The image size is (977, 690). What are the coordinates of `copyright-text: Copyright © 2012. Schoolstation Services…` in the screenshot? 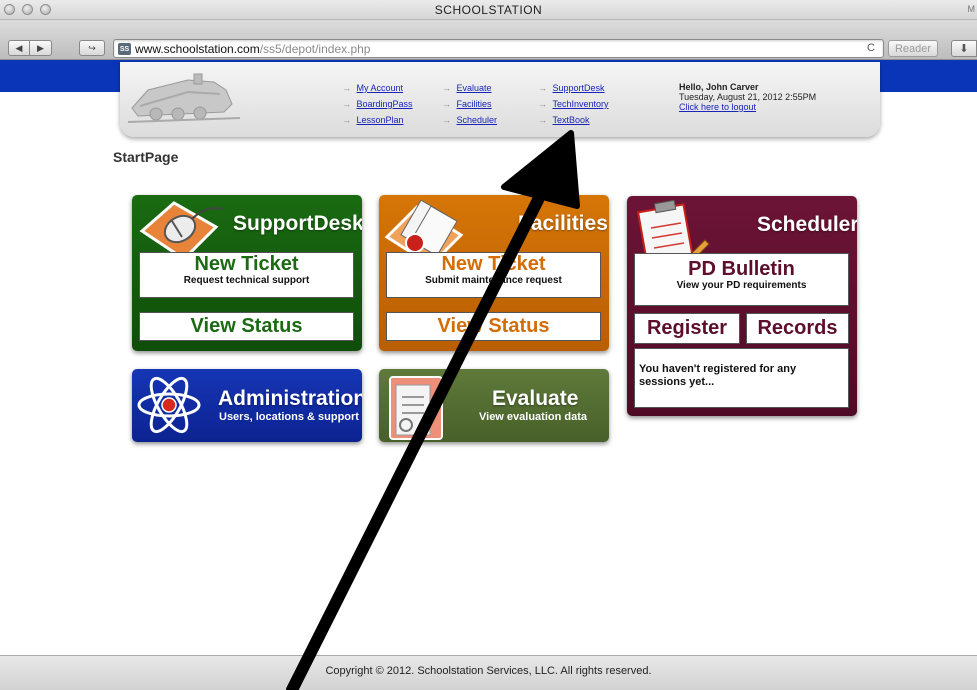 It's located at (488, 671).